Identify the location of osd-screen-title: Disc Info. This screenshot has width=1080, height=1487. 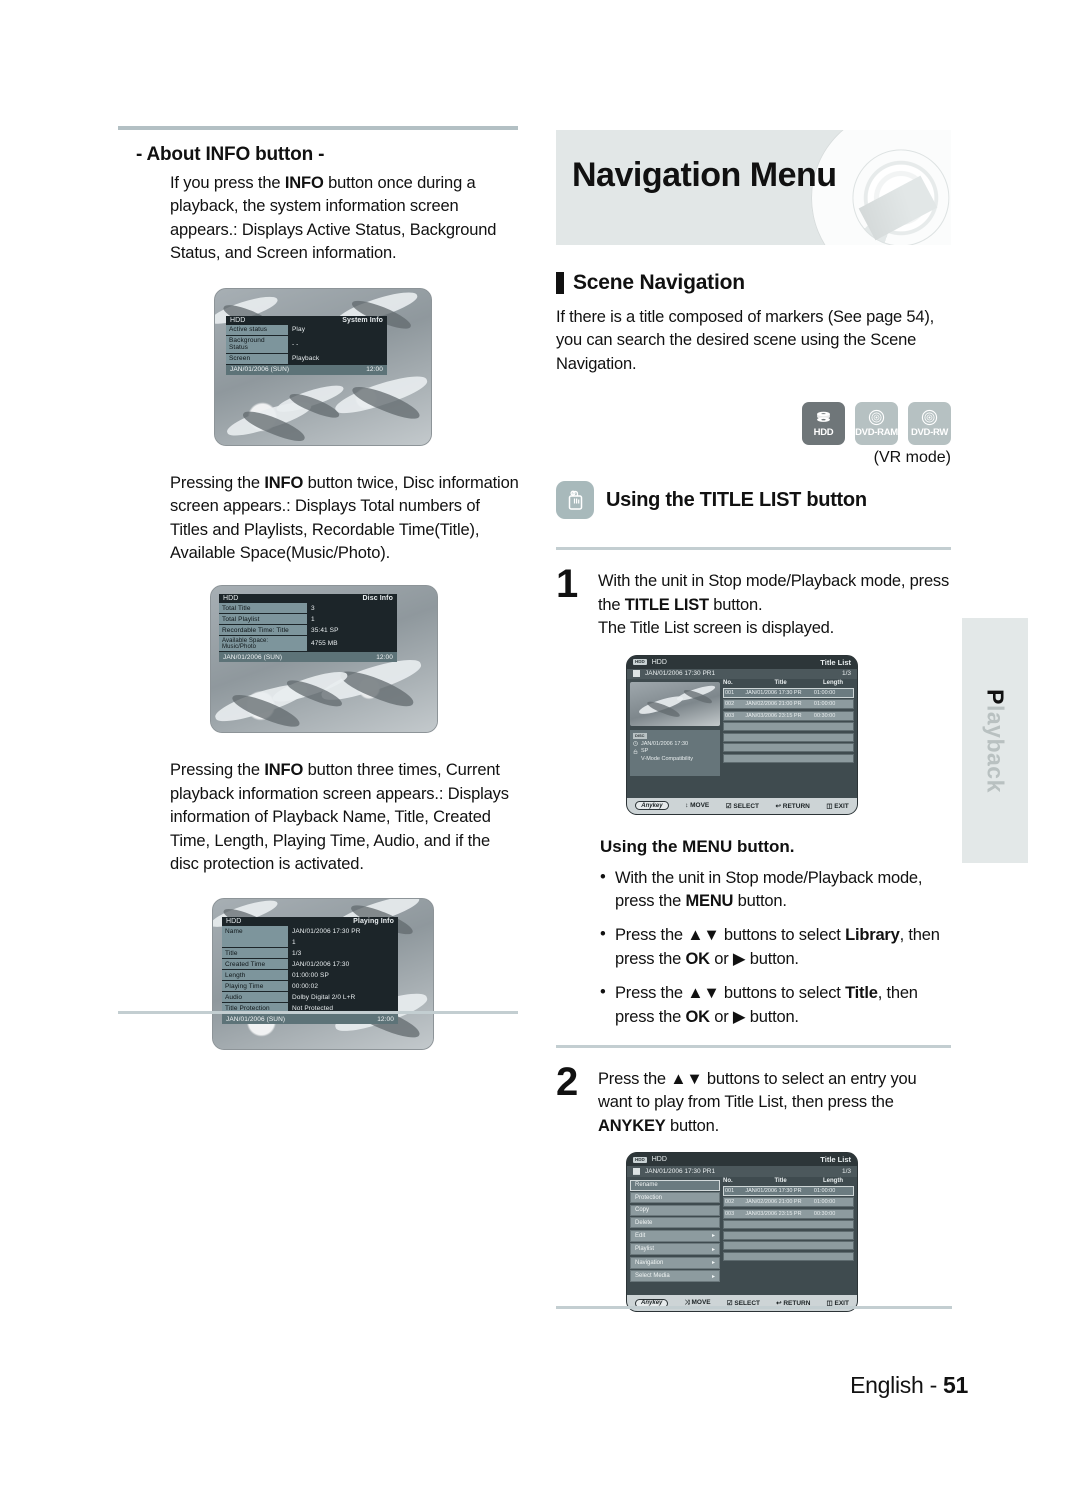
(377, 599).